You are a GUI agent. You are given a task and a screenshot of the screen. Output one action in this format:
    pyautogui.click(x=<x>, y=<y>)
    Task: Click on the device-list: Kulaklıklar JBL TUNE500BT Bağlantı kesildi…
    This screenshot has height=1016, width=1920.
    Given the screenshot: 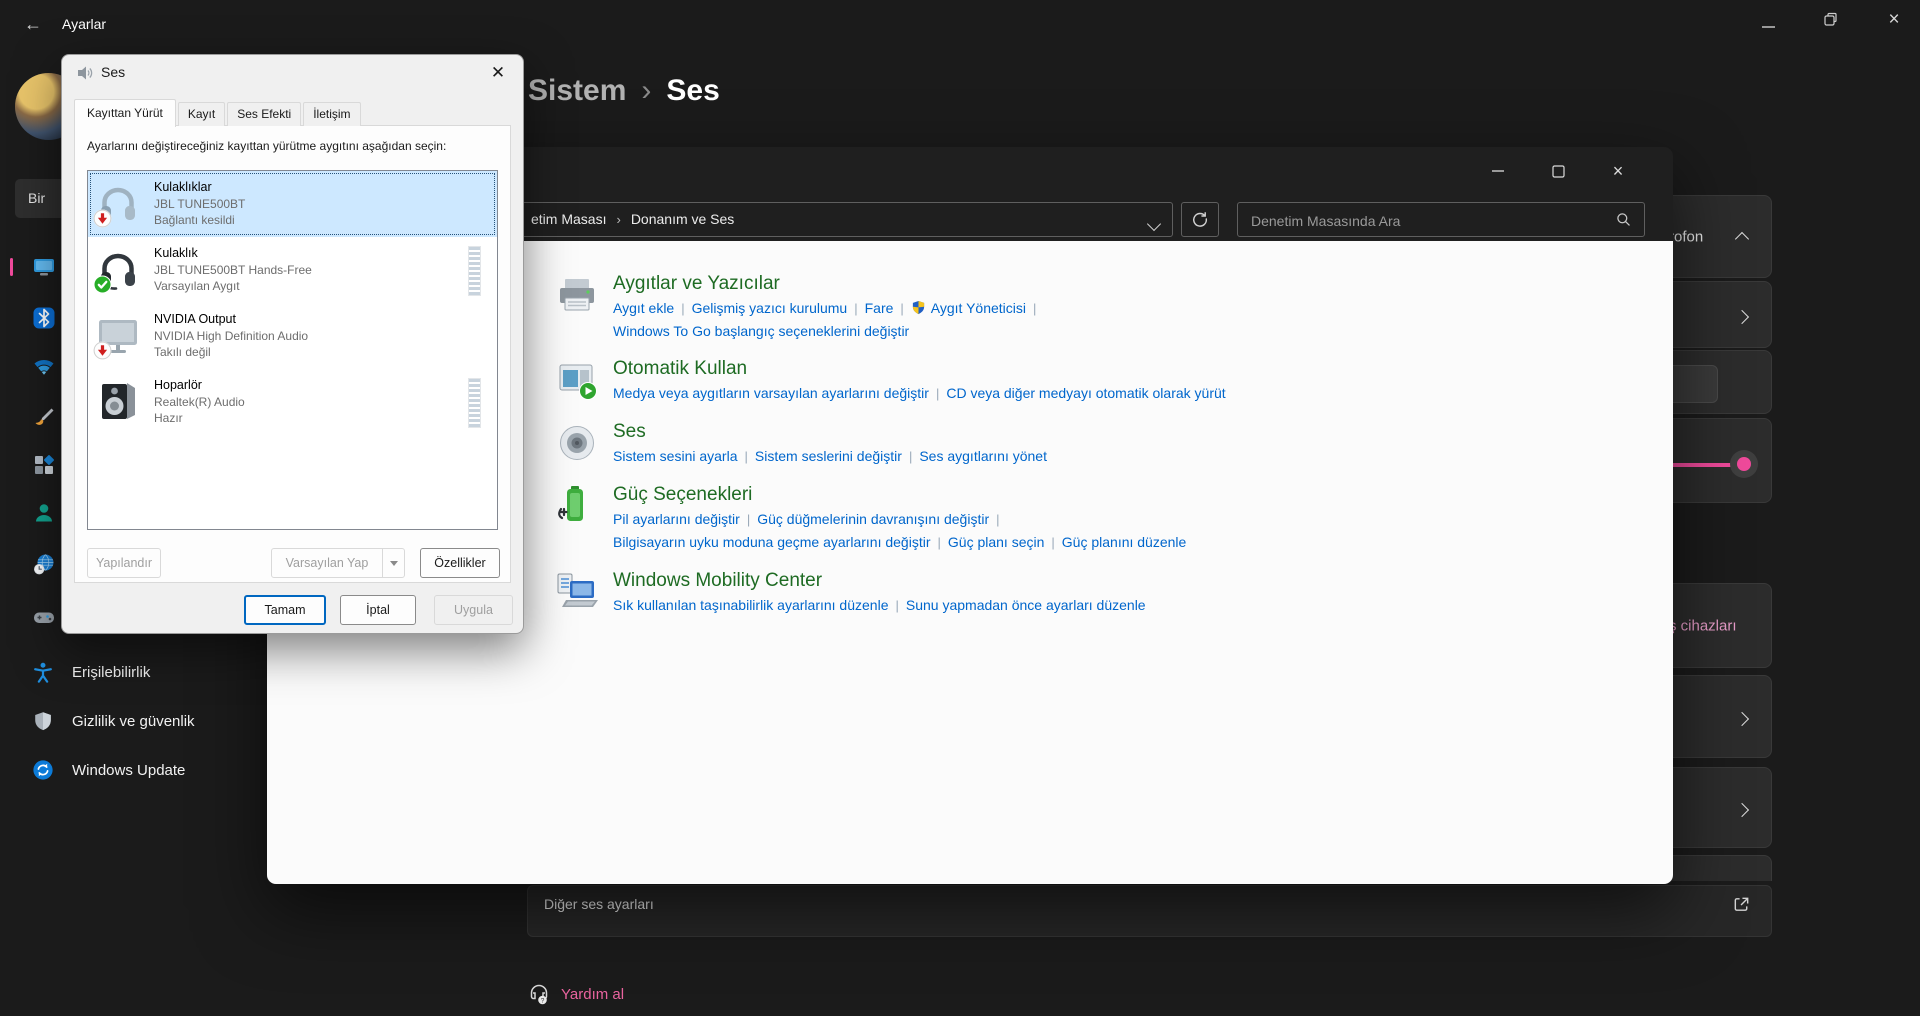 What is the action you would take?
    pyautogui.click(x=292, y=350)
    